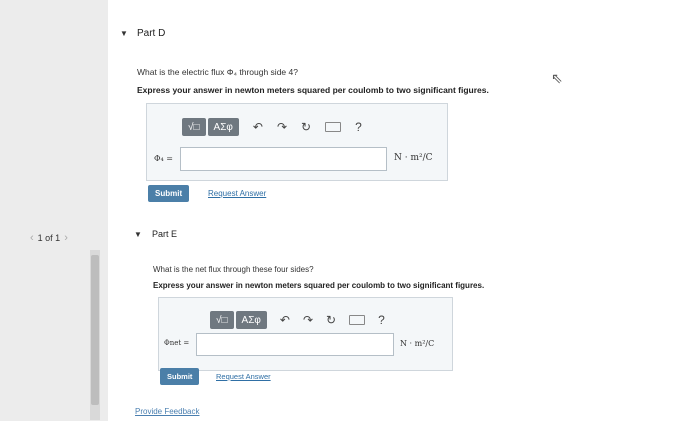 This screenshot has height=421, width=700. Describe the element at coordinates (283, 159) in the screenshot. I see `part-d-answer-input` at that location.